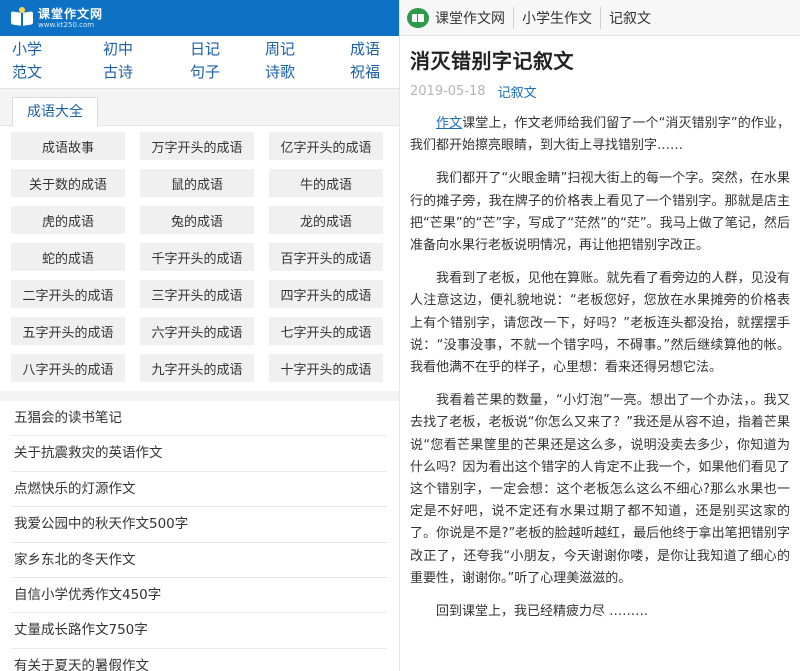 The width and height of the screenshot is (800, 671). Describe the element at coordinates (199, 454) in the screenshot. I see `article-list-item: 关于抗震救灾的英语作文` at that location.